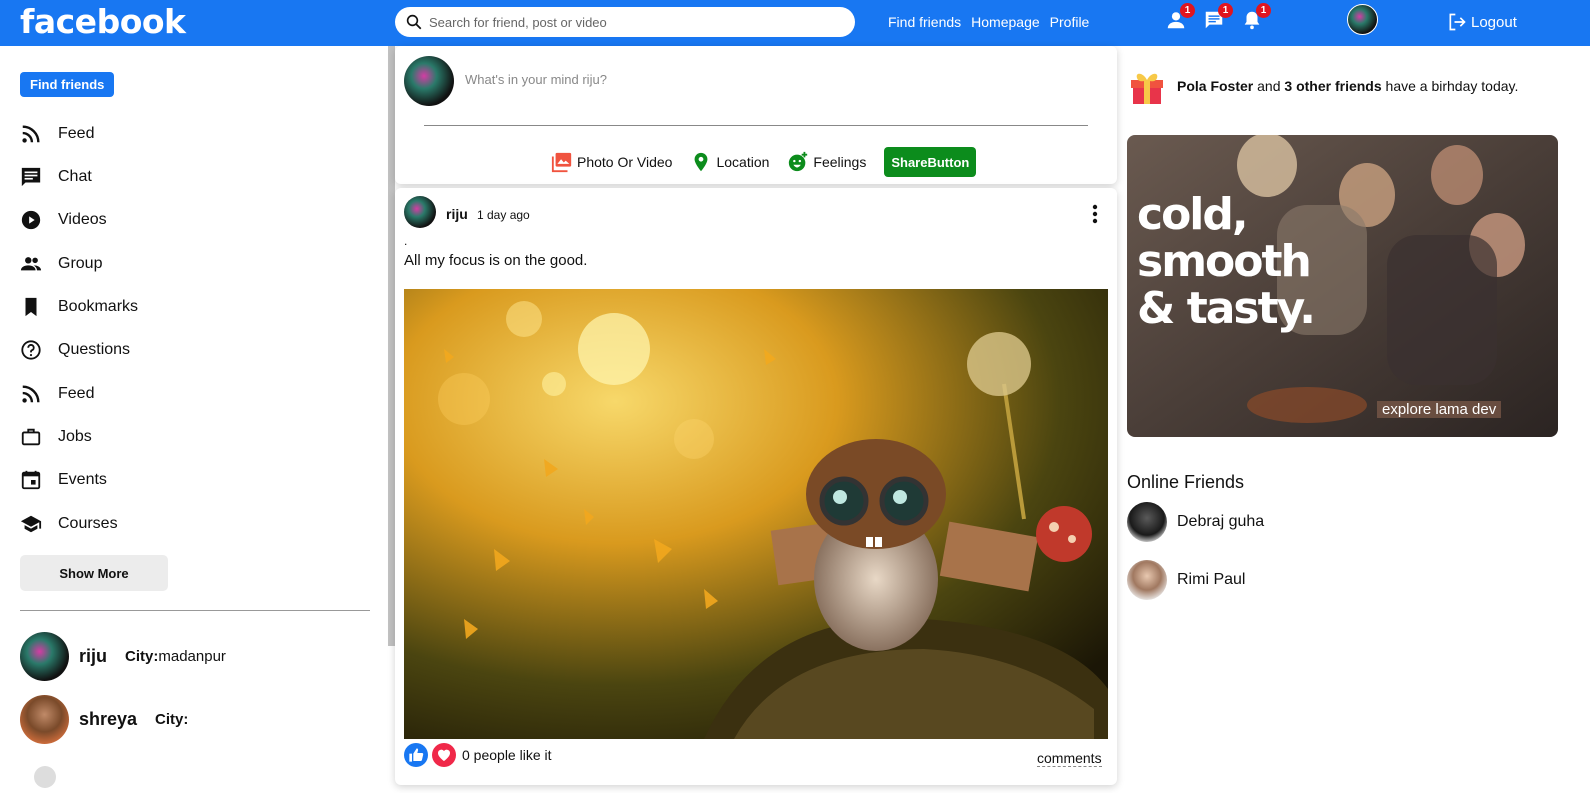 Image resolution: width=1590 pixels, height=793 pixels. What do you see at coordinates (1439, 409) in the screenshot?
I see `ad-tagline: explore lama dev` at bounding box center [1439, 409].